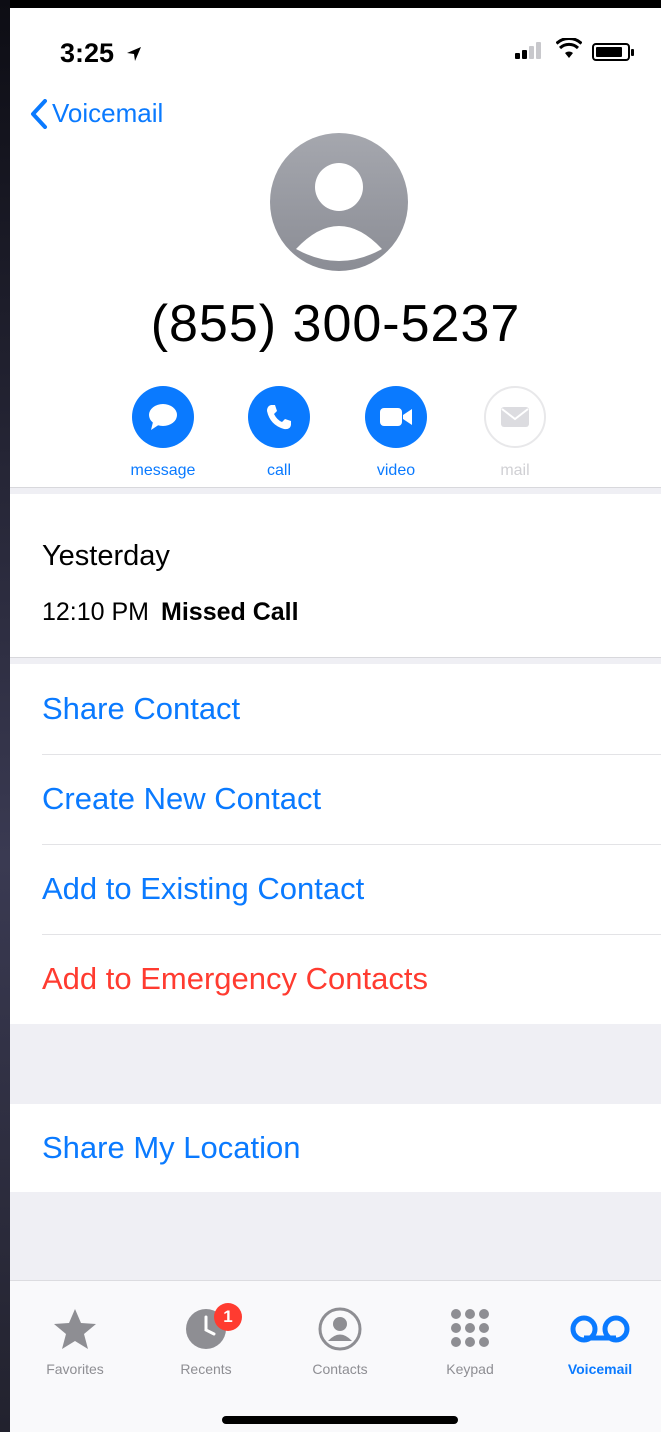  What do you see at coordinates (335, 48) in the screenshot?
I see `status-bar: 3:25` at bounding box center [335, 48].